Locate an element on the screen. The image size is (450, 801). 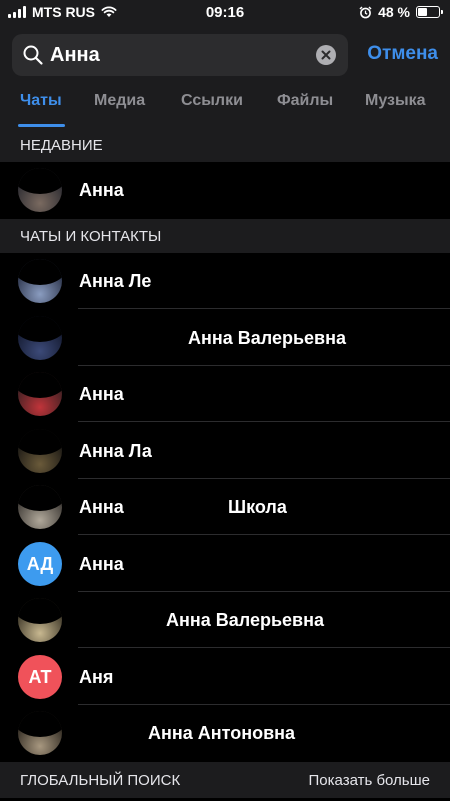
tab-music: Музыка is located at coordinates (395, 101).